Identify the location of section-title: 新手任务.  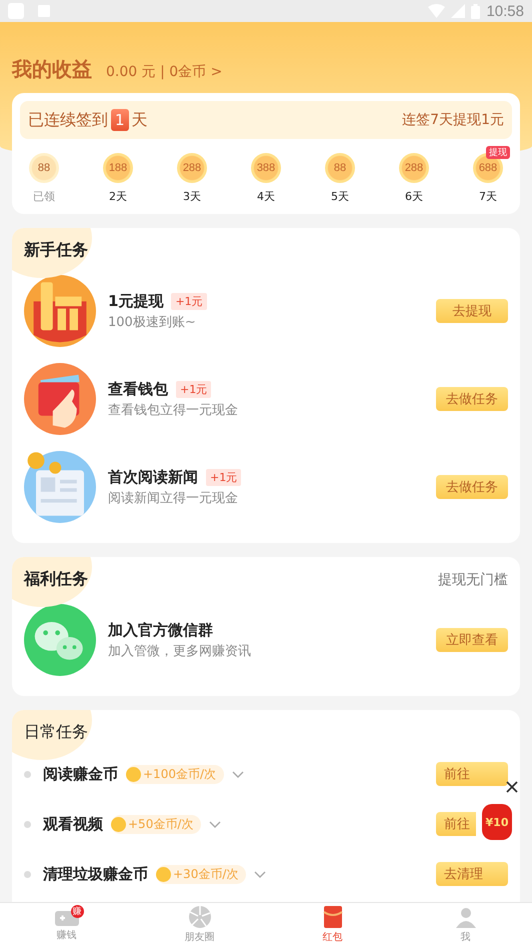
(56, 250).